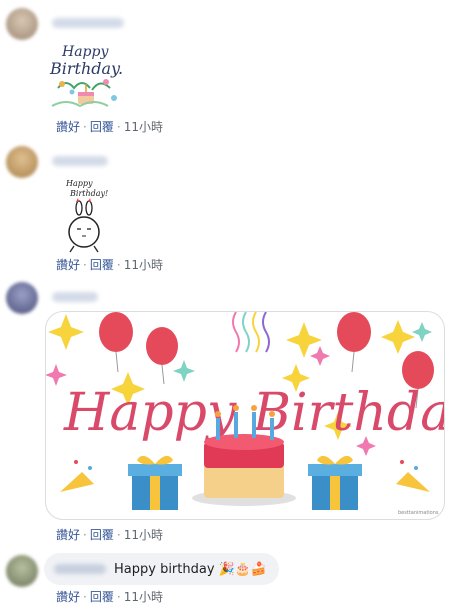 The image size is (463, 608). I want to click on happy-birthday-sticker: Happy Birthday., so click(86, 76).